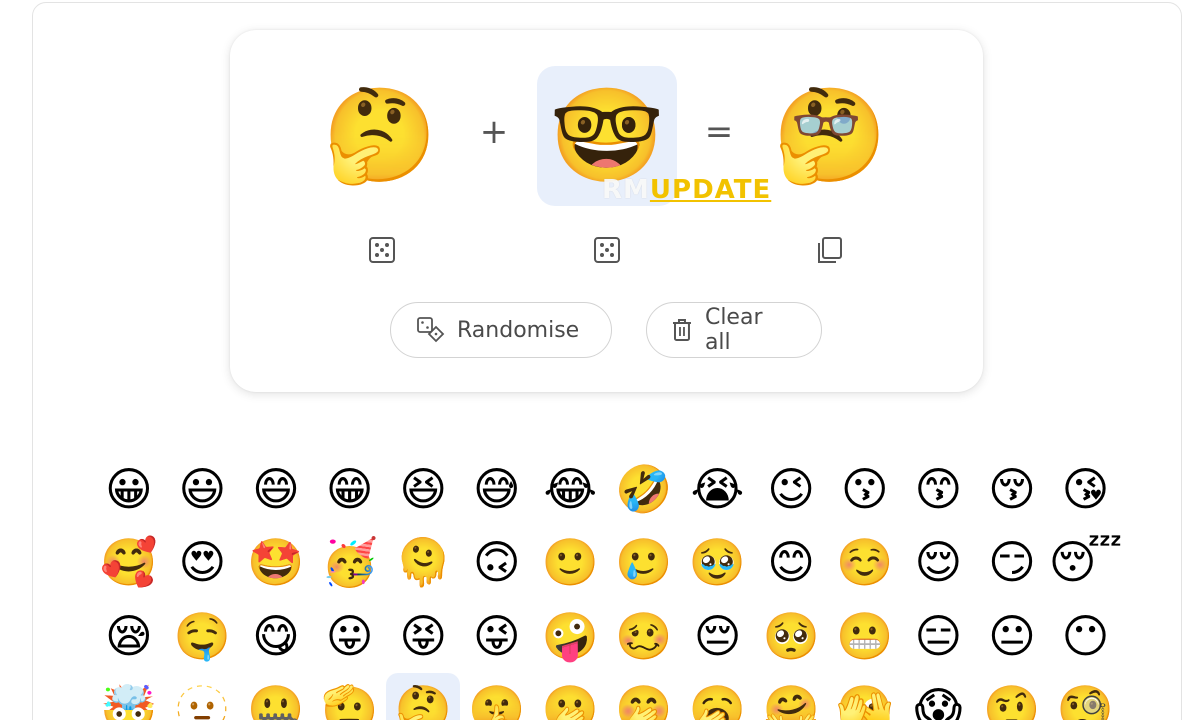  Describe the element at coordinates (276, 563) in the screenshot. I see `emoji-cell: 🤩` at that location.